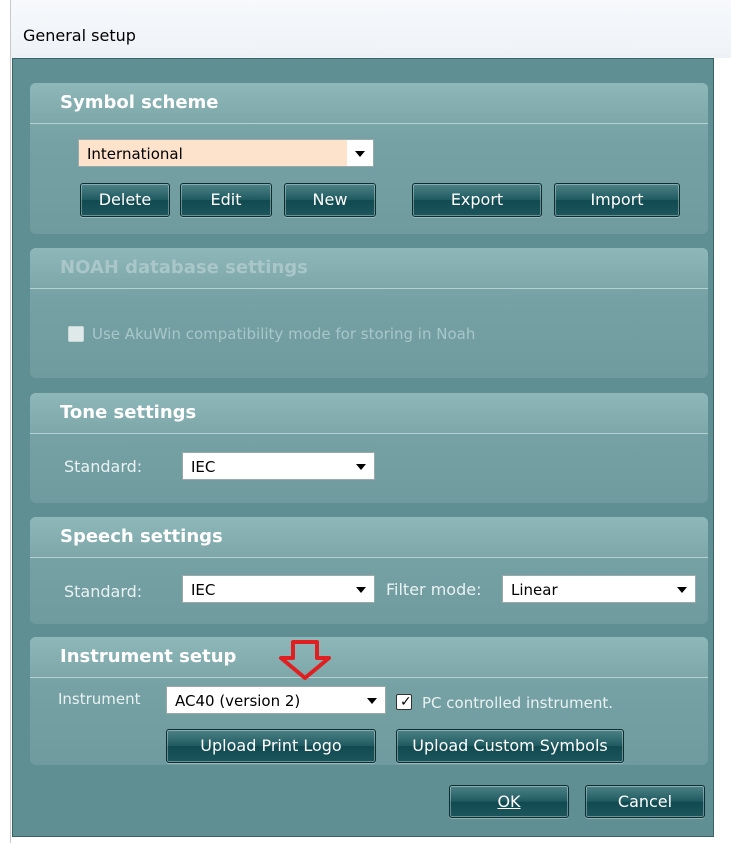  What do you see at coordinates (271, 746) in the screenshot?
I see `upload-print-logo-button: Upload Print Logo` at bounding box center [271, 746].